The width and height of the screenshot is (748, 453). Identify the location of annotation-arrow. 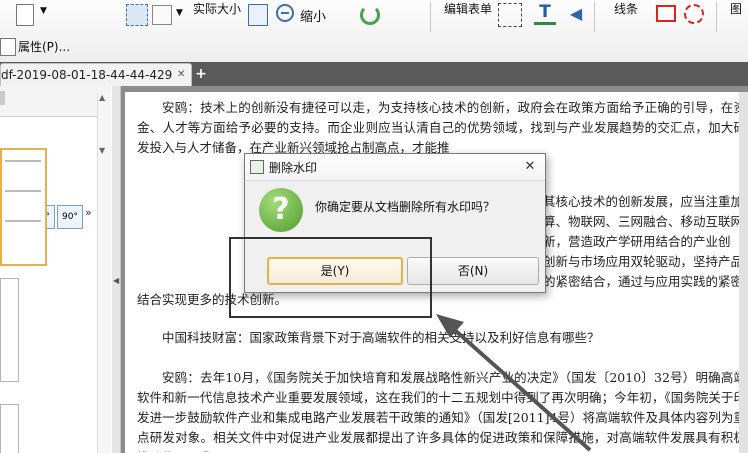
(514, 383).